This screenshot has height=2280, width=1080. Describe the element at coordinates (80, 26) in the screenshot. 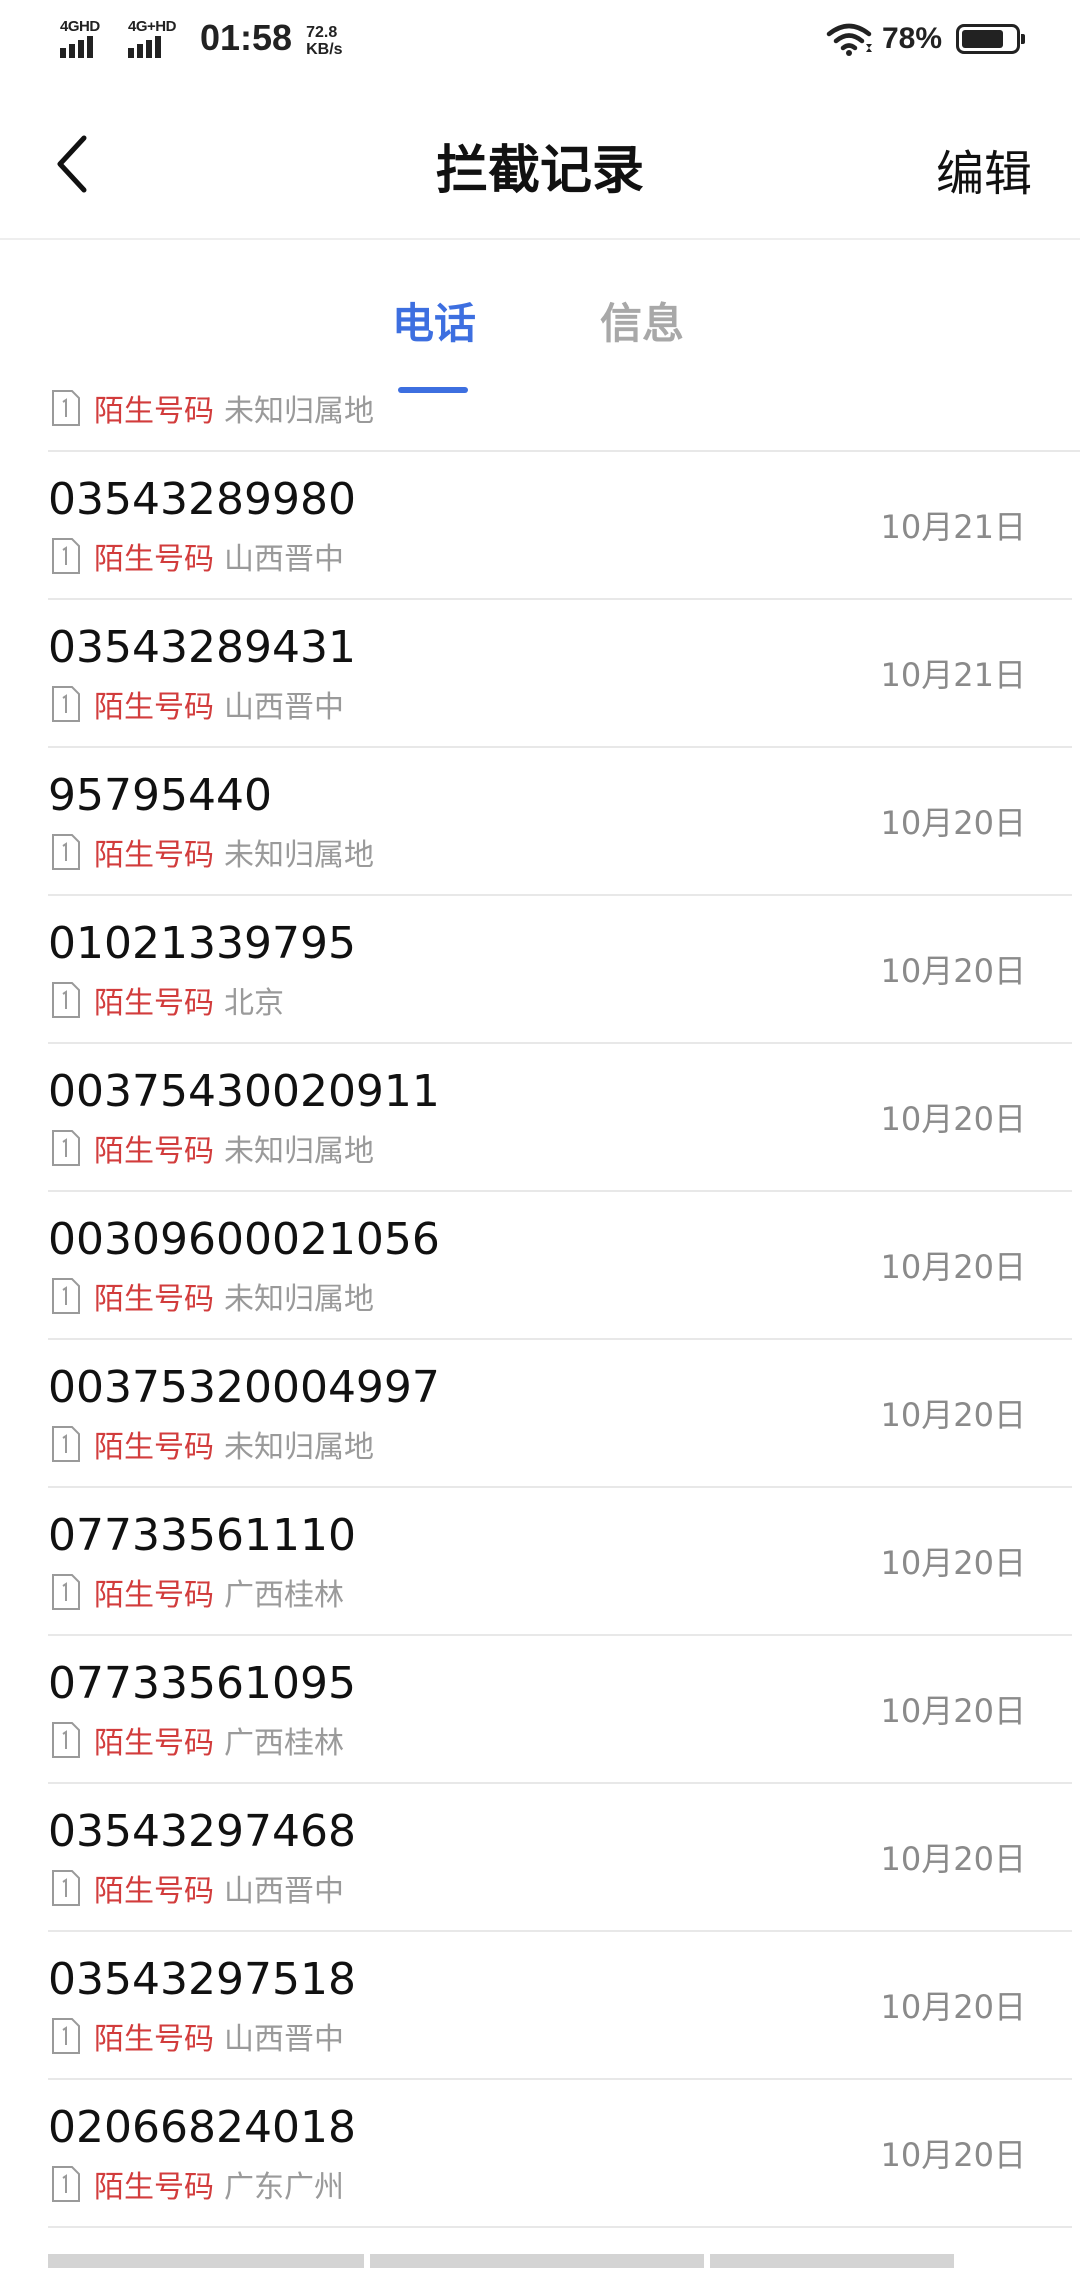

I see `signal-1-label: 4GHD` at that location.